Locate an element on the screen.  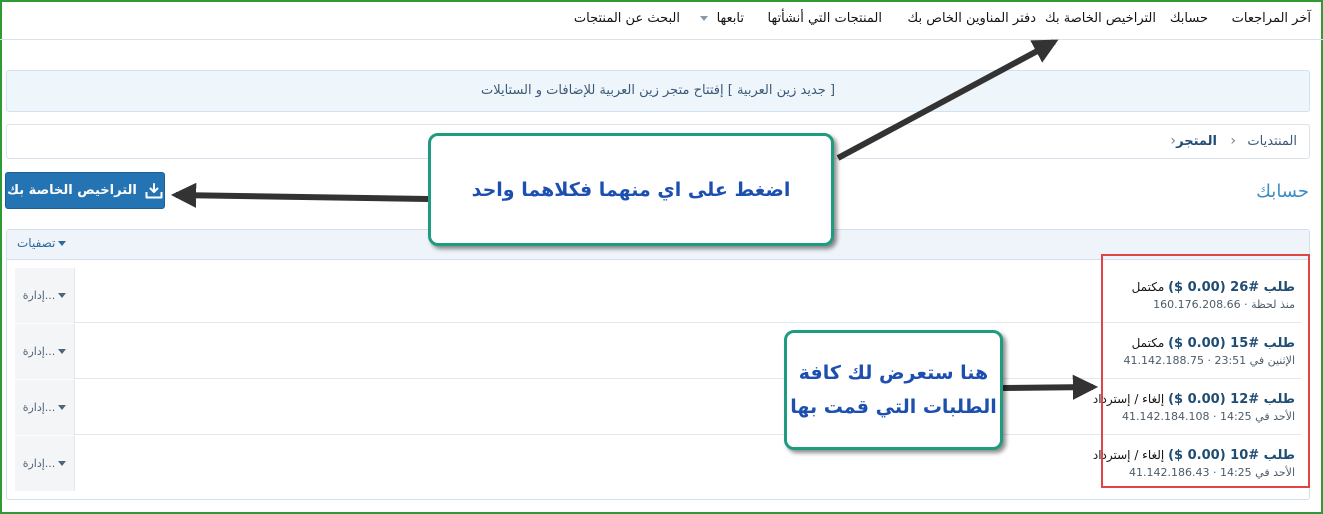
annotation-text: اضغط على اي منهما فكلاهما واحد is located at coordinates (631, 189).